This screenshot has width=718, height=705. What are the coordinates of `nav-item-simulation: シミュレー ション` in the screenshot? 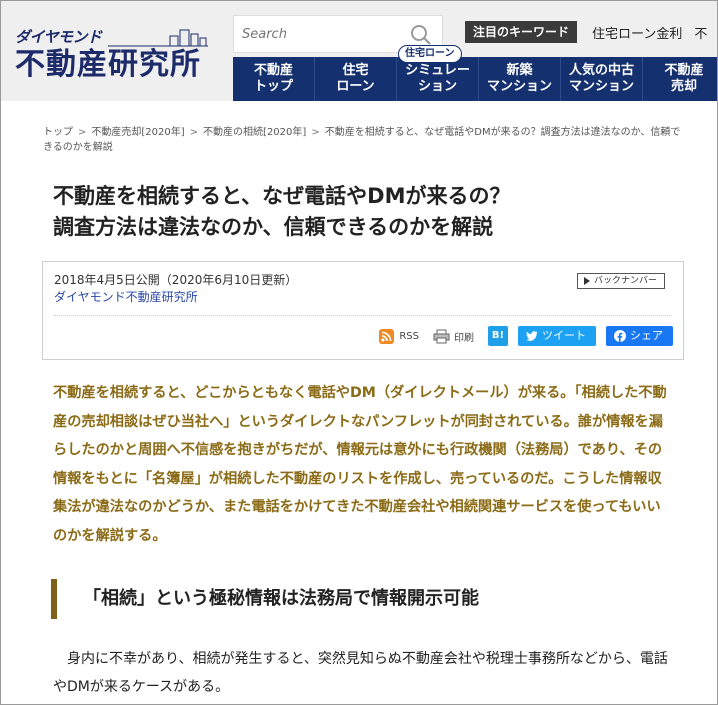 It's located at (438, 79).